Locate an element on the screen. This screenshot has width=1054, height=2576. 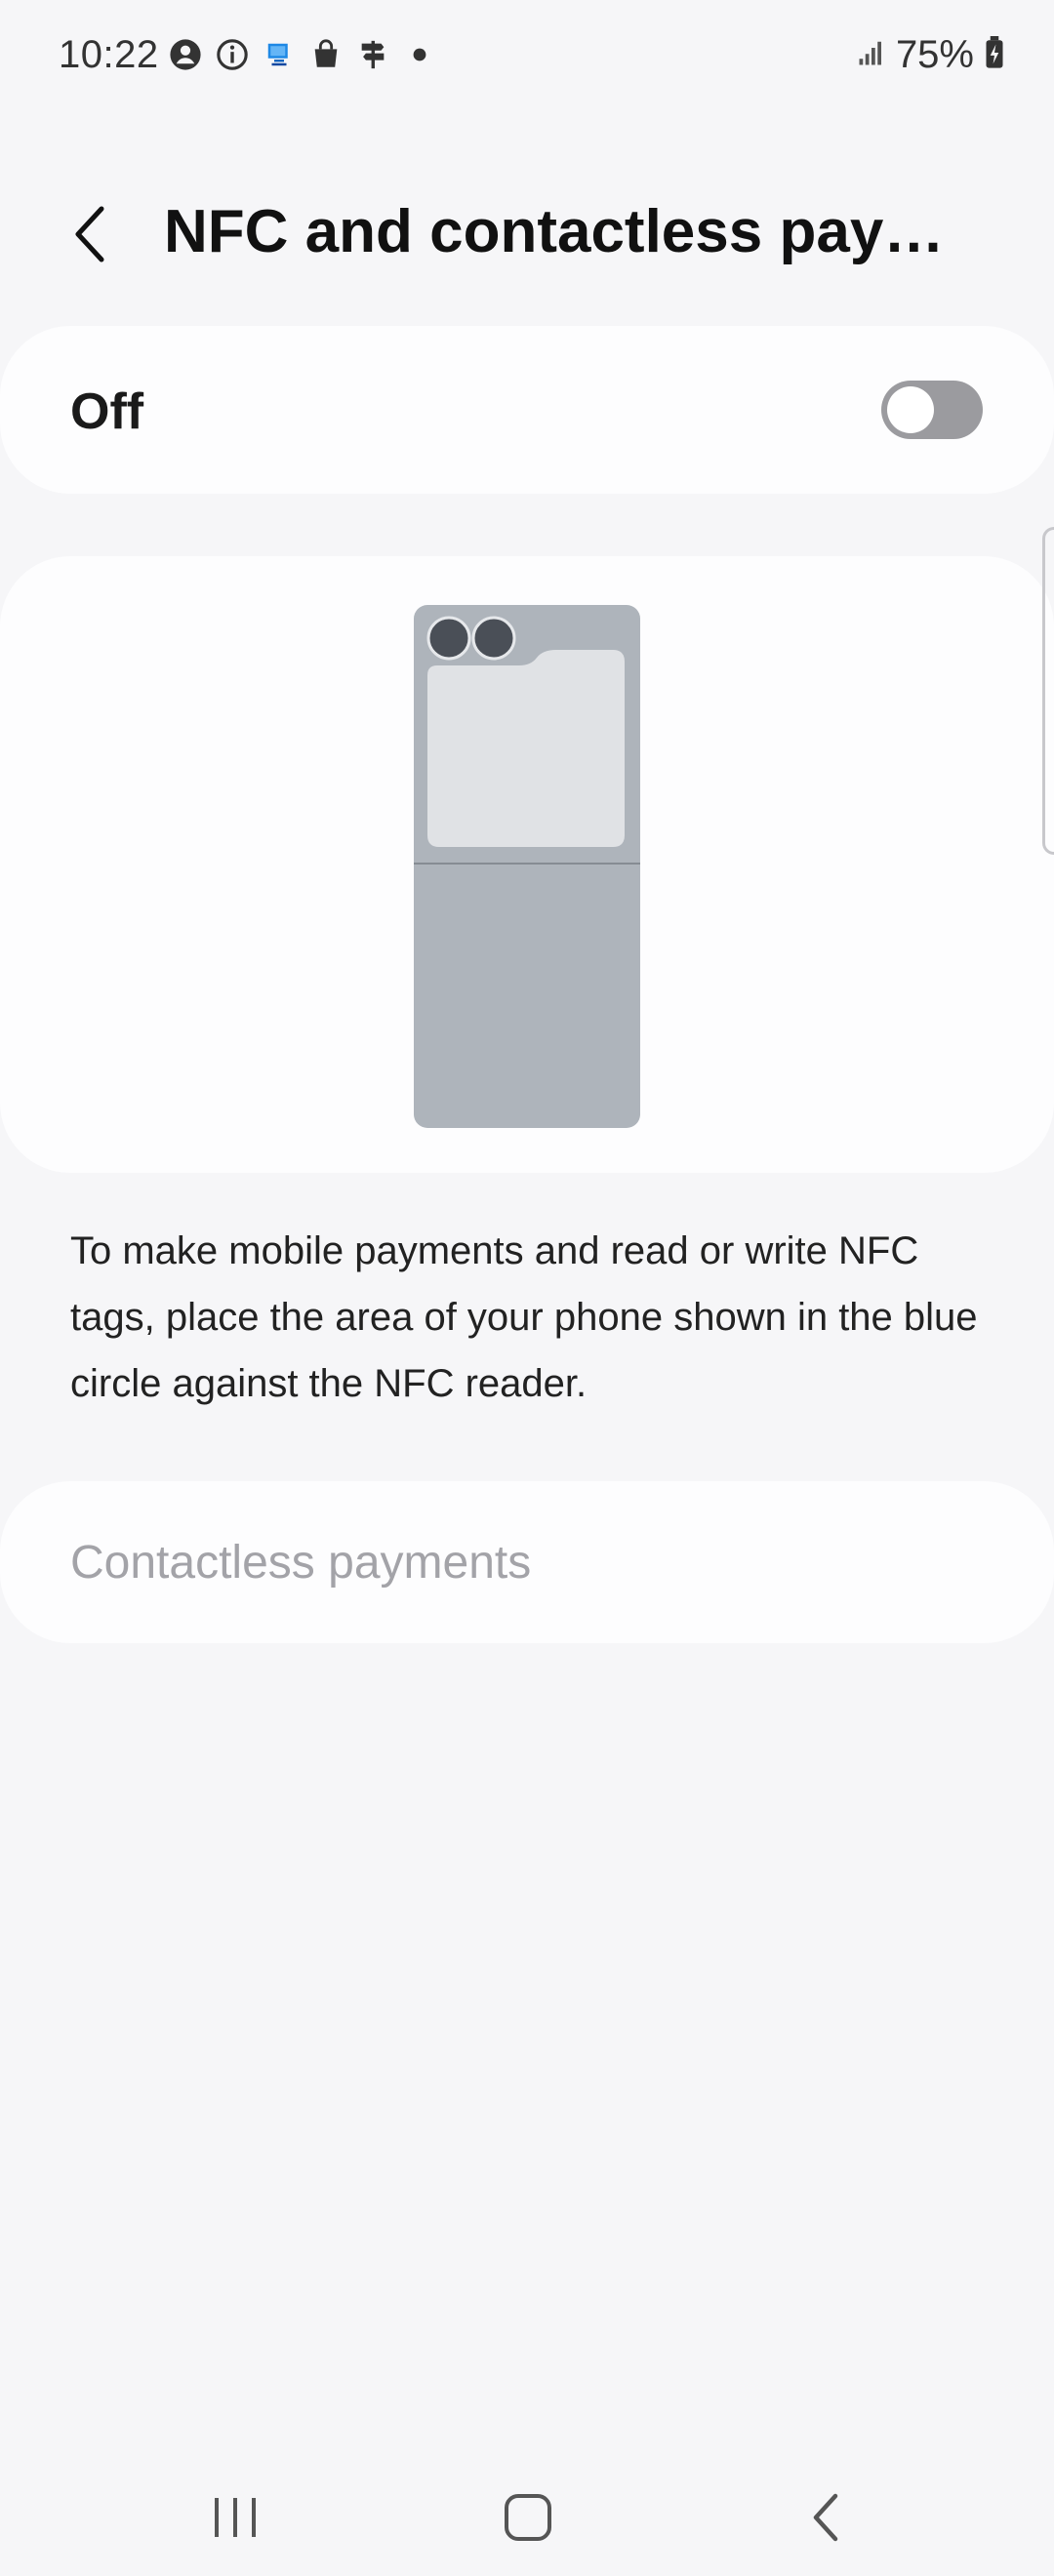
toggle-label: Off is located at coordinates (107, 411).